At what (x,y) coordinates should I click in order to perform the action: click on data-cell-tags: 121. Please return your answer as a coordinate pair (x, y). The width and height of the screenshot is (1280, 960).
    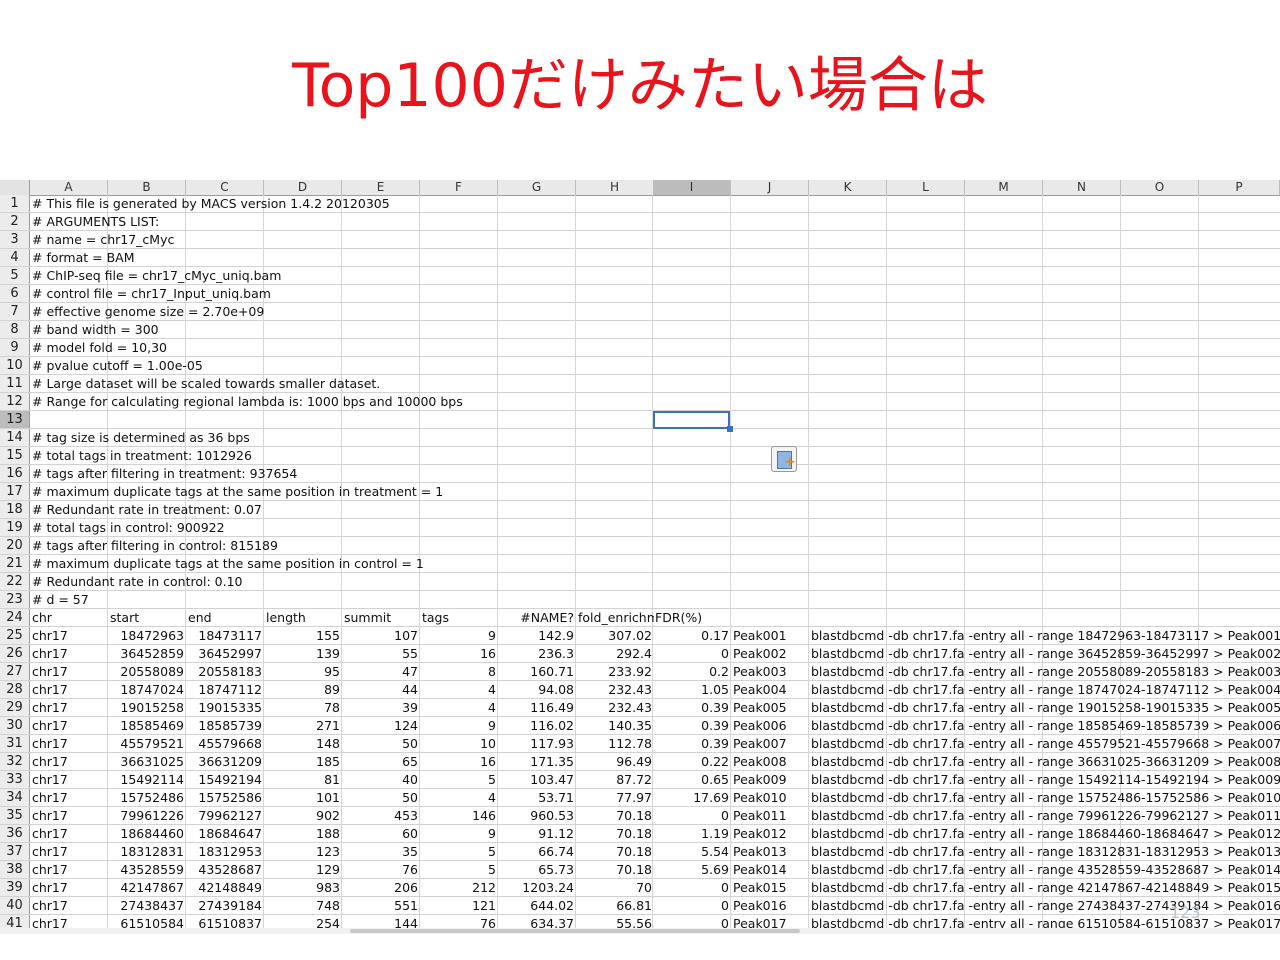
    Looking at the image, I should click on (459, 905).